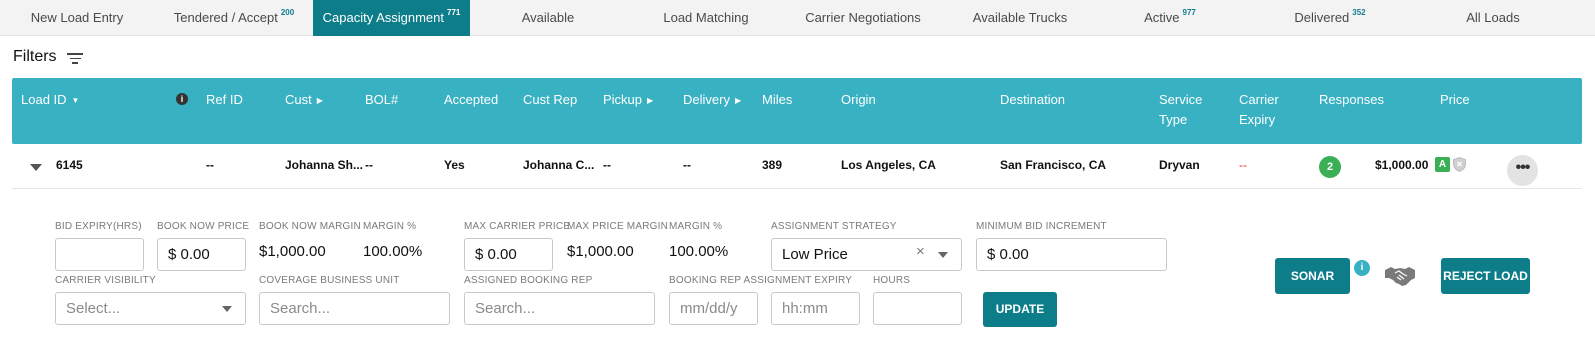 The image size is (1595, 350). I want to click on tab-new-load-entry: New Load Entry, so click(77, 18).